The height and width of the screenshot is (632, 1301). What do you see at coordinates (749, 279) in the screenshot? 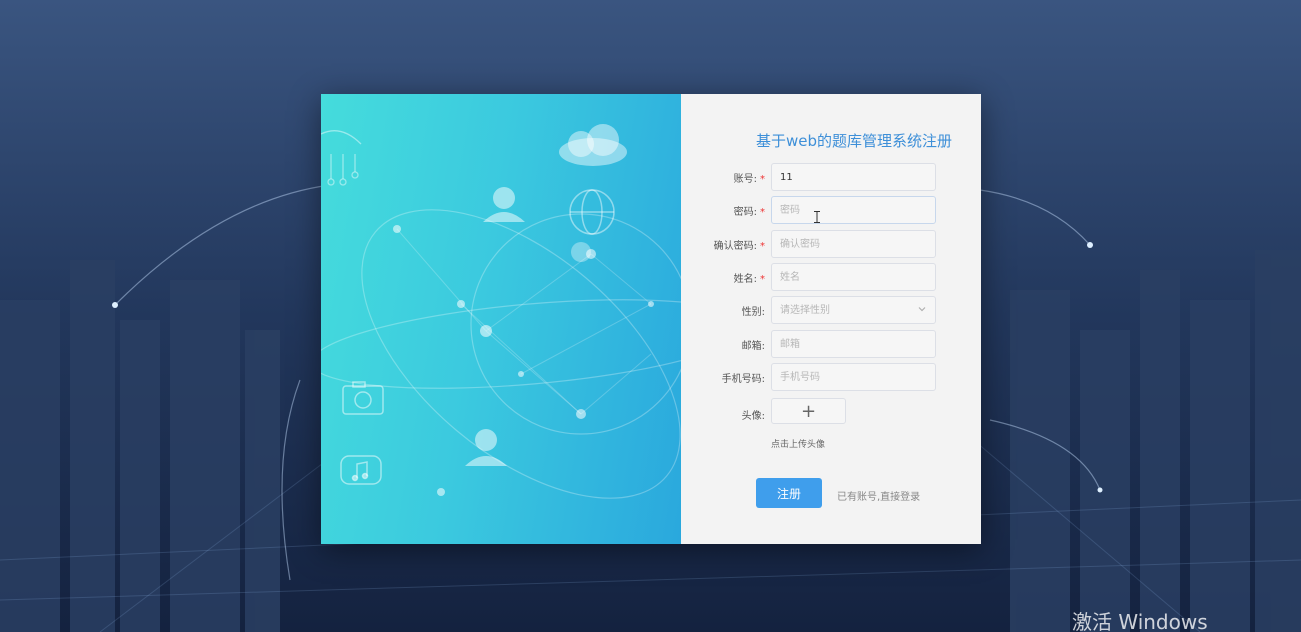
I see `name-label: 姓名: *` at bounding box center [749, 279].